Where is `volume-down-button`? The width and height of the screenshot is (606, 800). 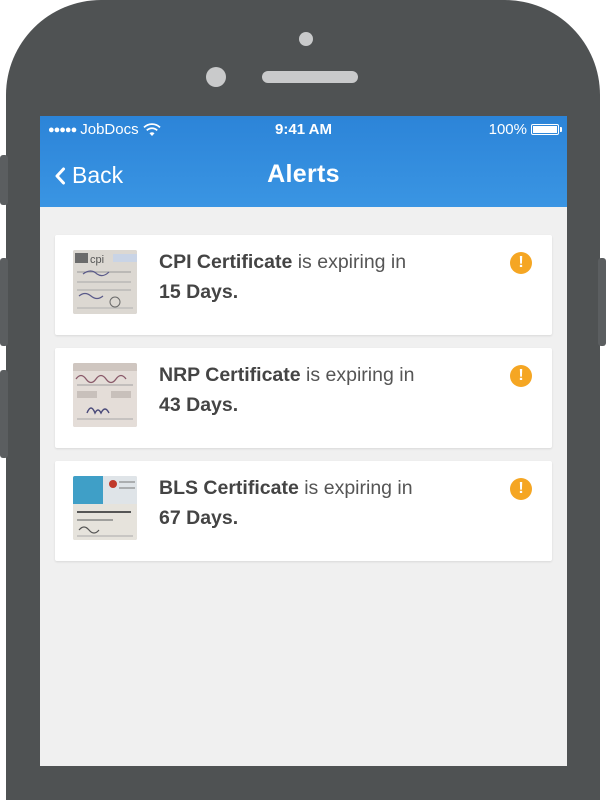 volume-down-button is located at coordinates (4, 414).